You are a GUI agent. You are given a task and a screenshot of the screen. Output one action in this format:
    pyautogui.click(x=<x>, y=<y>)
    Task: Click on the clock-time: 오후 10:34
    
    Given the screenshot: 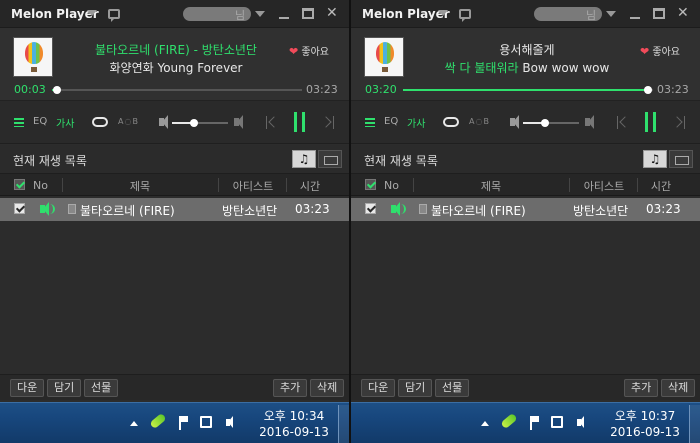 What is the action you would take?
    pyautogui.click(x=294, y=415)
    